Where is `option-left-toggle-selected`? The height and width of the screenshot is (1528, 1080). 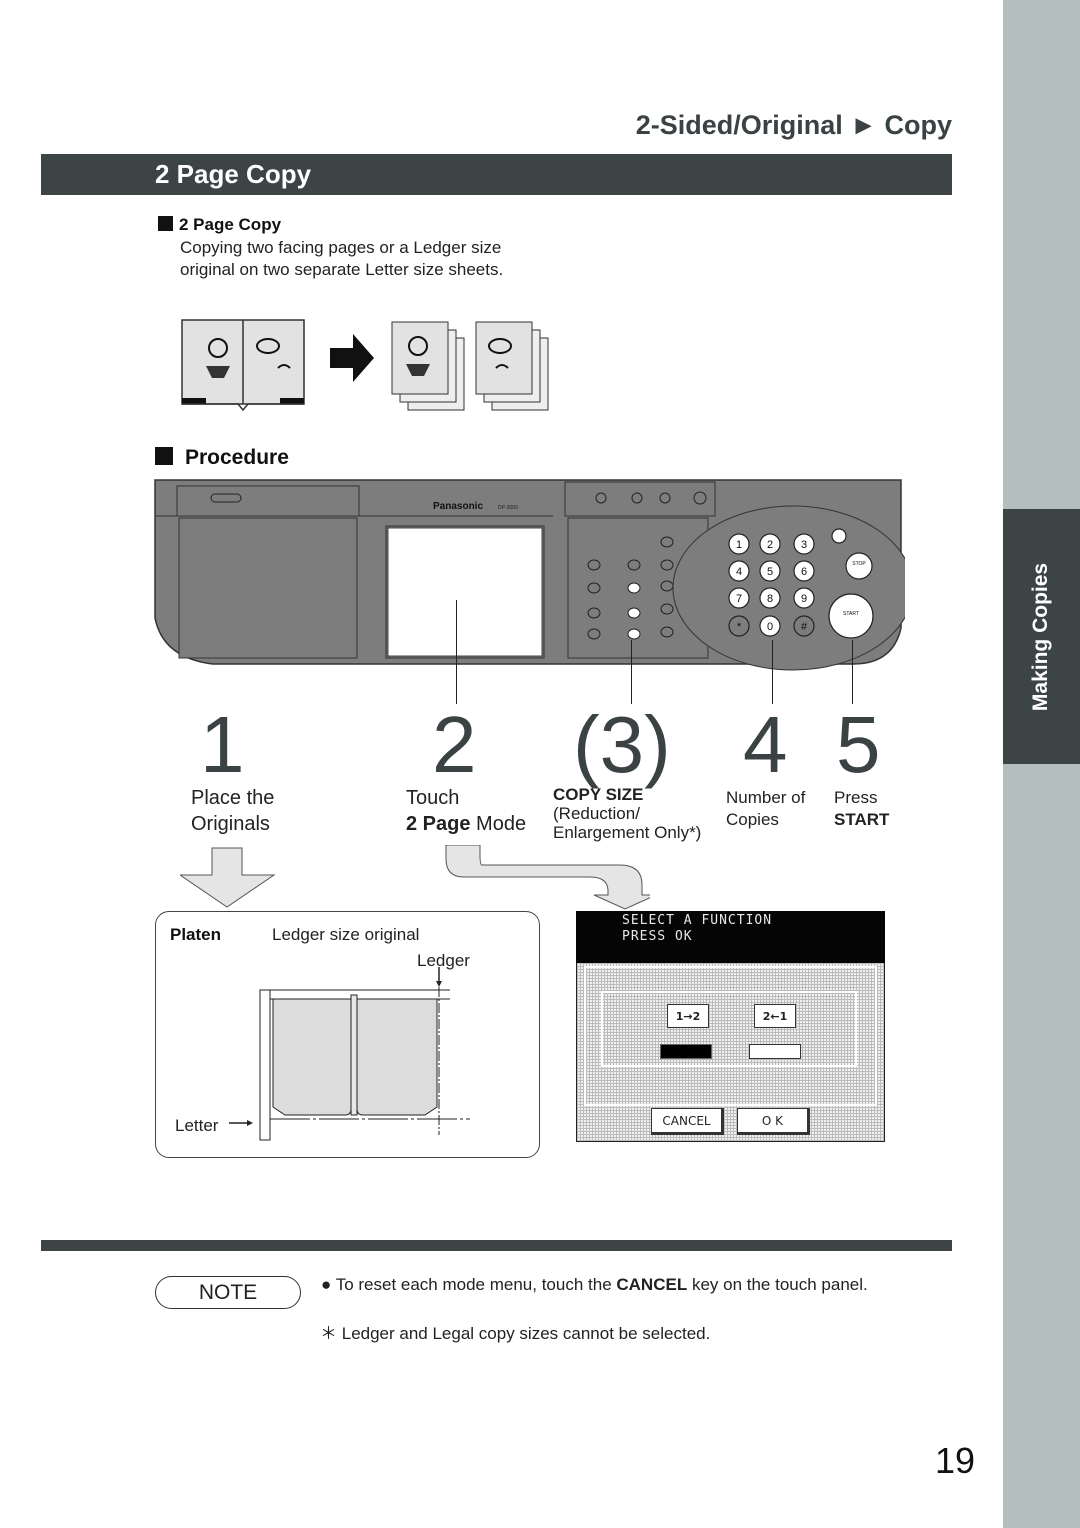 option-left-toggle-selected is located at coordinates (686, 1051).